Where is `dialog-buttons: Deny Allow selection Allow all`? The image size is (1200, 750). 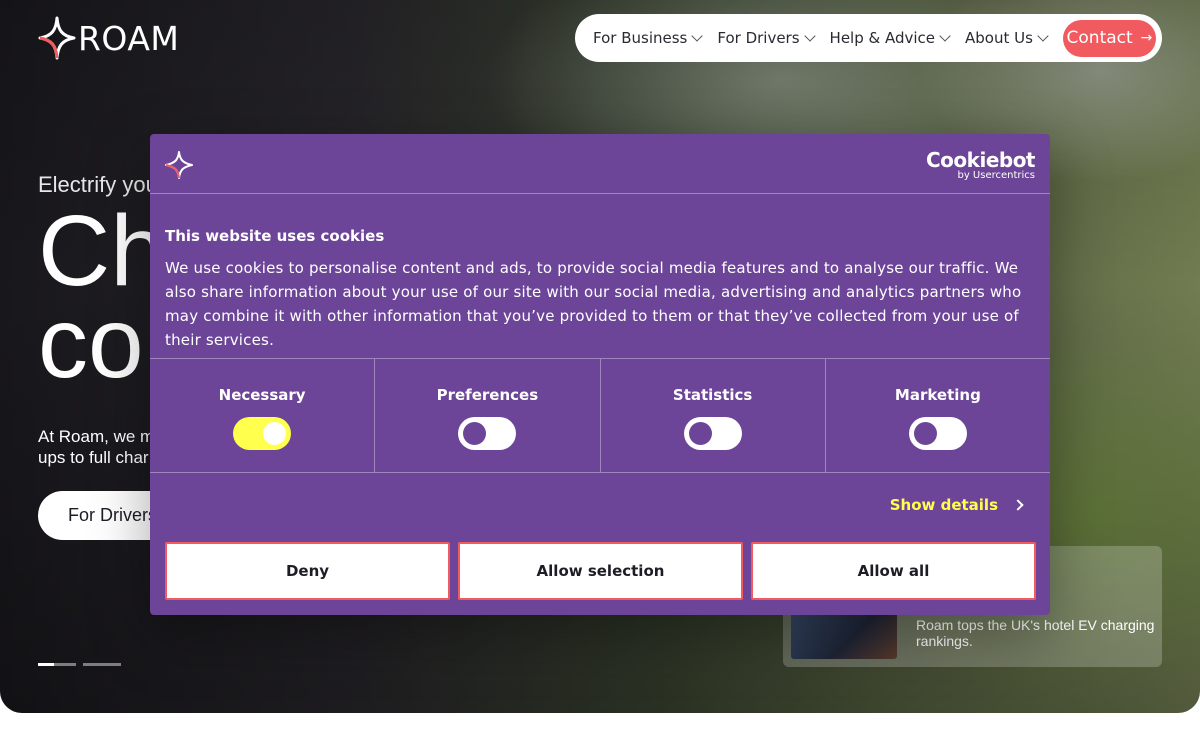 dialog-buttons: Deny Allow selection Allow all is located at coordinates (600, 571).